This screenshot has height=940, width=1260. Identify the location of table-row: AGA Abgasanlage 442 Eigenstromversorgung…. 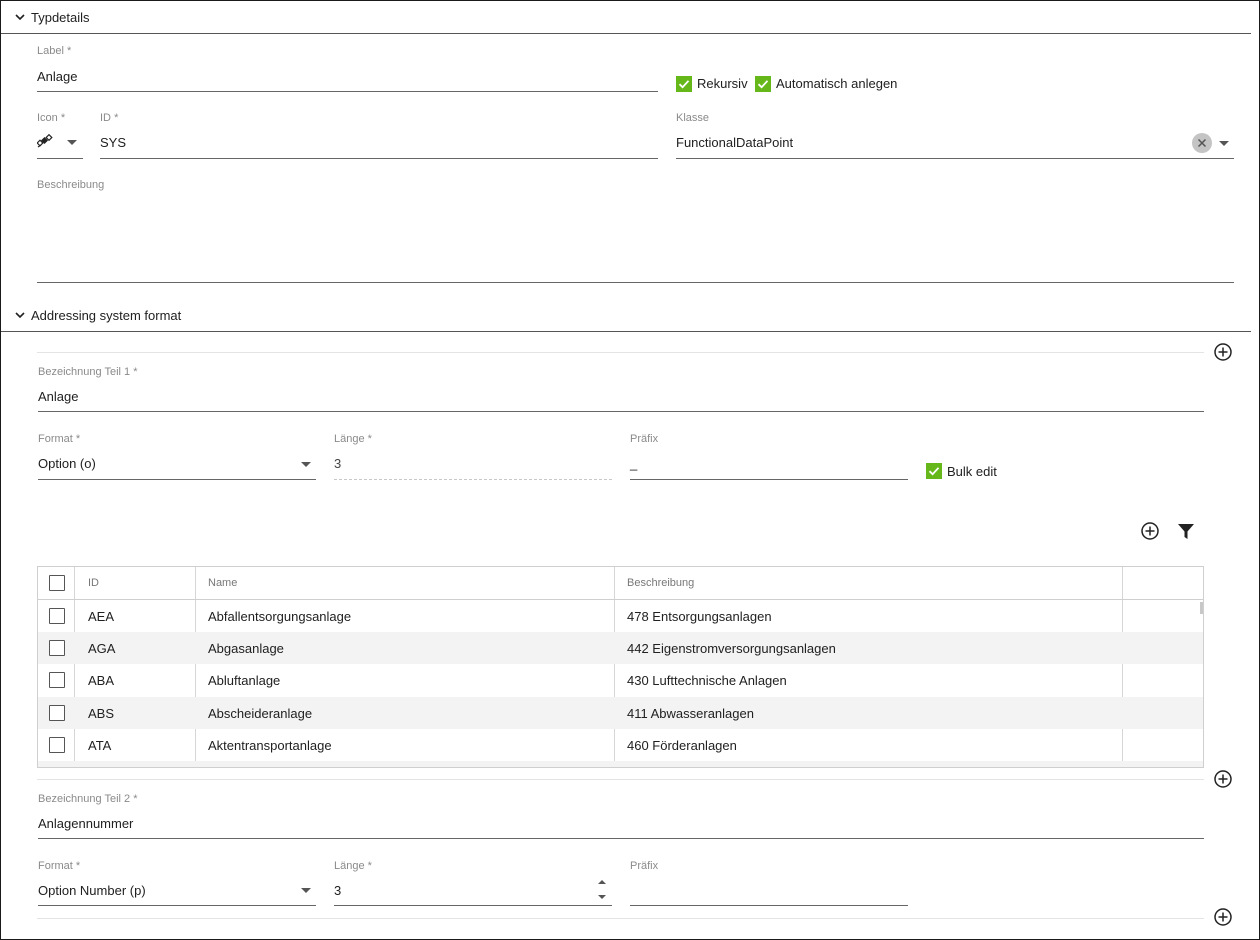
(620, 648).